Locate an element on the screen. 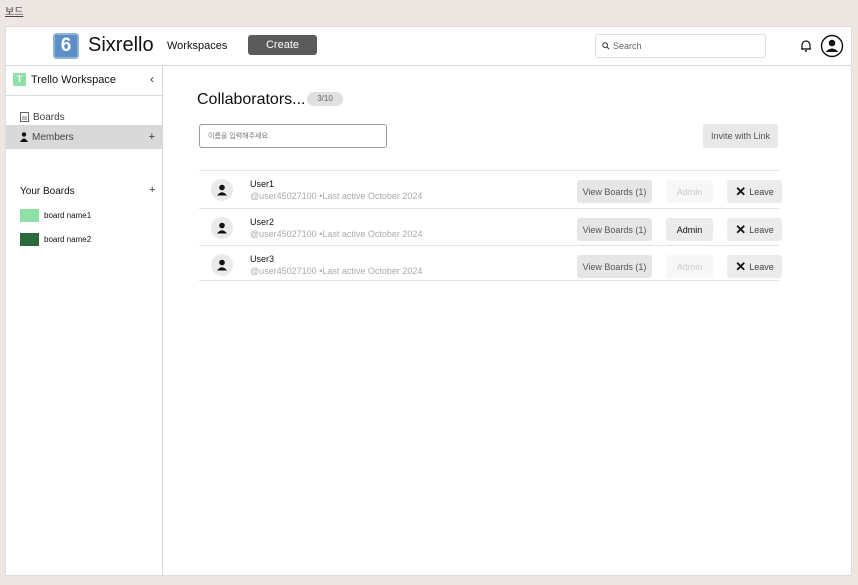  logo-icon: 6 is located at coordinates (66, 46).